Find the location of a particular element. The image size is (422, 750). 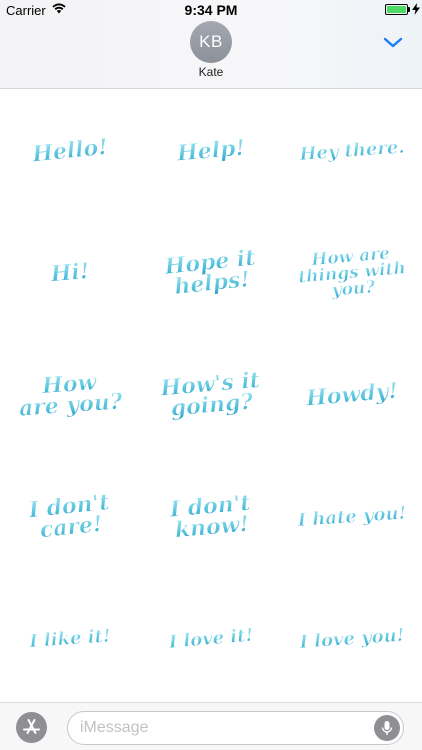

sticker-text: I hate you! is located at coordinates (351, 517).